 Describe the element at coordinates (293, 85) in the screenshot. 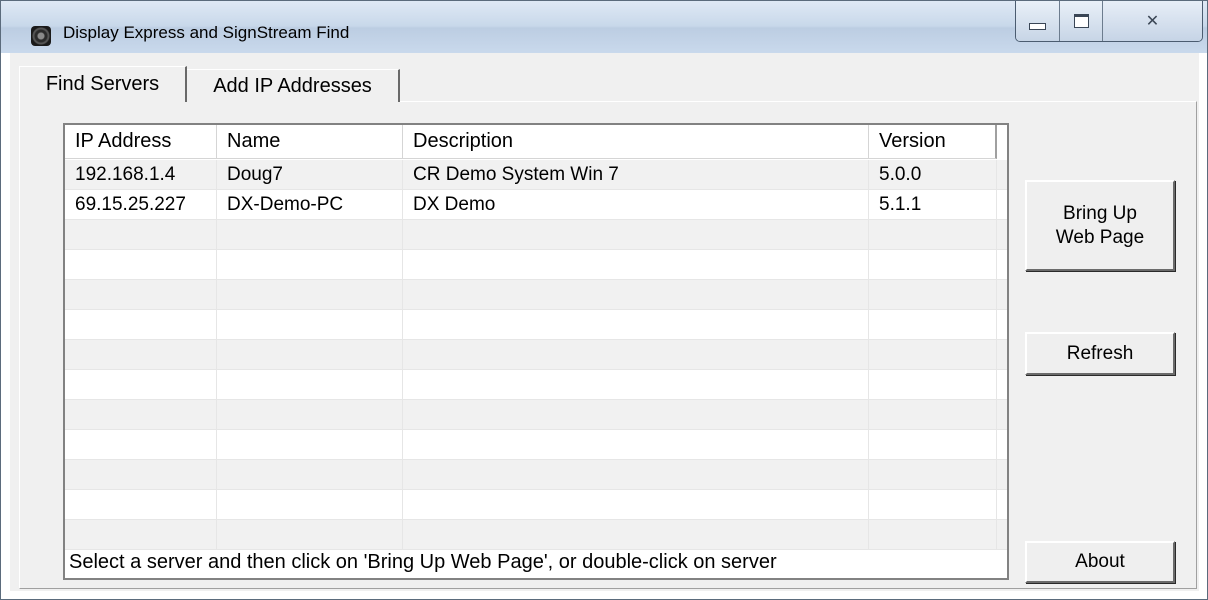

I see `tab-add-ip-addresses: Add IP Addresses` at that location.